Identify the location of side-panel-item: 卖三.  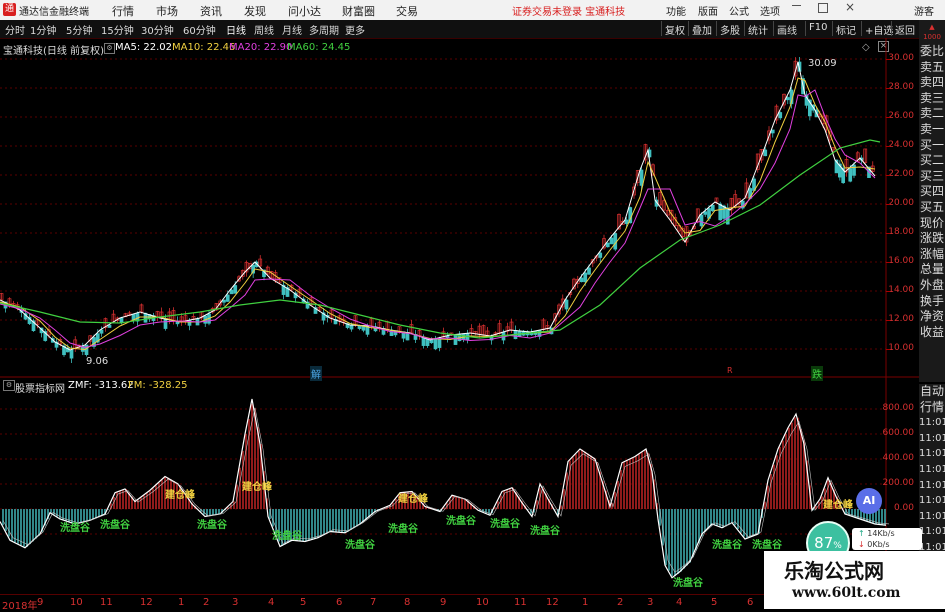
(932, 99).